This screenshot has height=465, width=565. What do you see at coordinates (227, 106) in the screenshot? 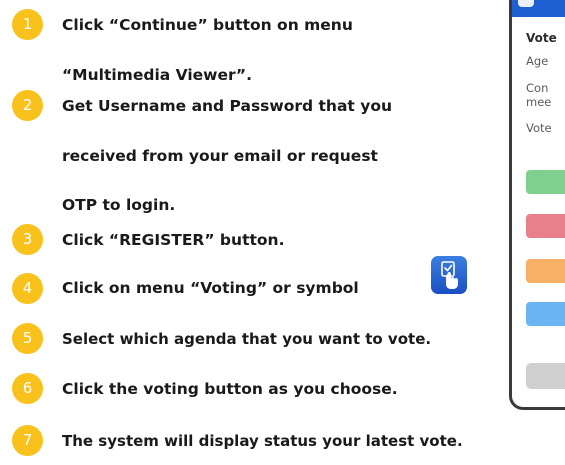
I see `step-text: Get Username and Password that you` at bounding box center [227, 106].